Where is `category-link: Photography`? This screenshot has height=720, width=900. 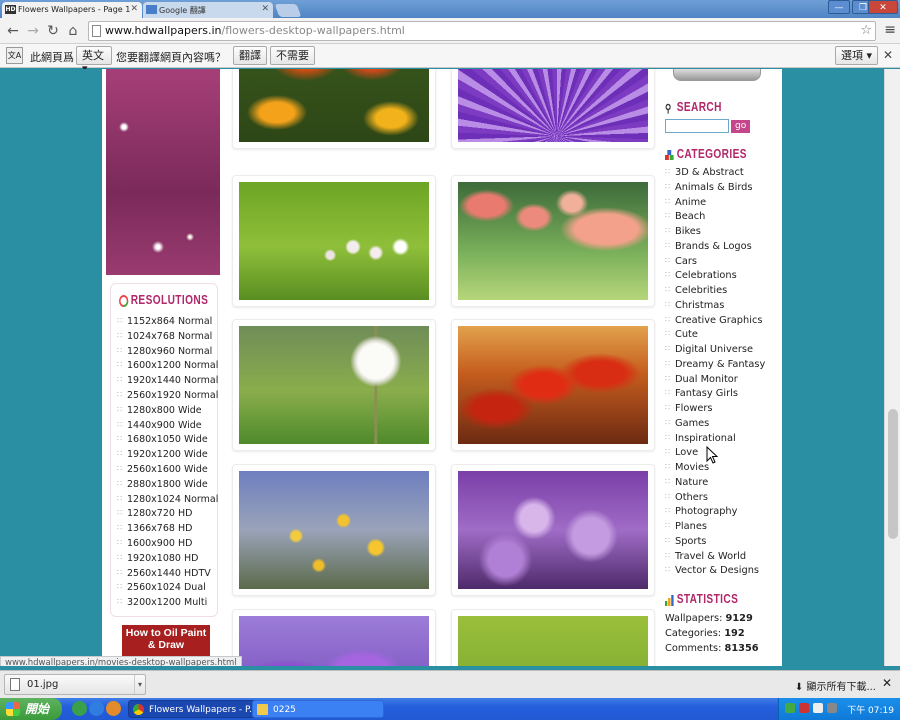 category-link: Photography is located at coordinates (717, 513).